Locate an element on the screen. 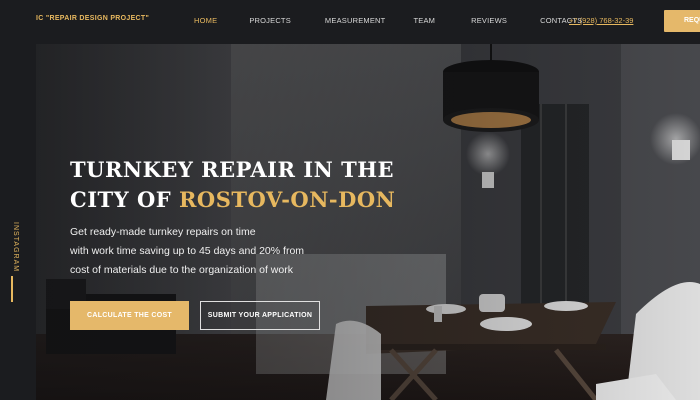 The image size is (700, 400). hero-subtitle-line1: Get ready-made turnkey repairs on time is located at coordinates (163, 232).